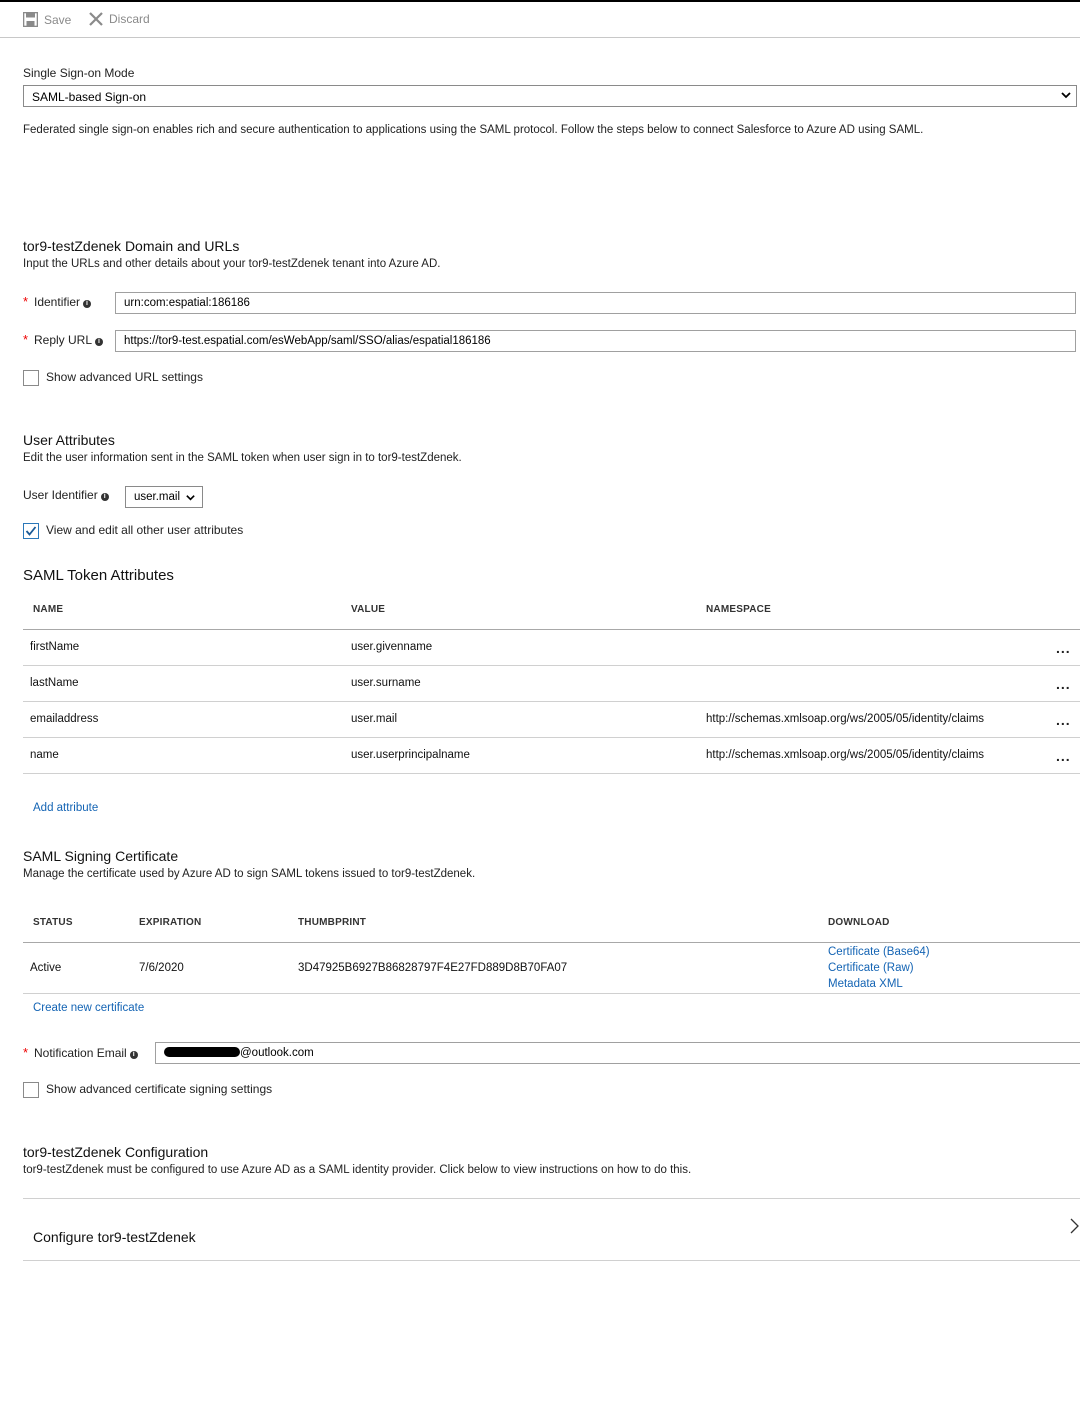  I want to click on reply-url-label-group: Reply URL i, so click(69, 340).